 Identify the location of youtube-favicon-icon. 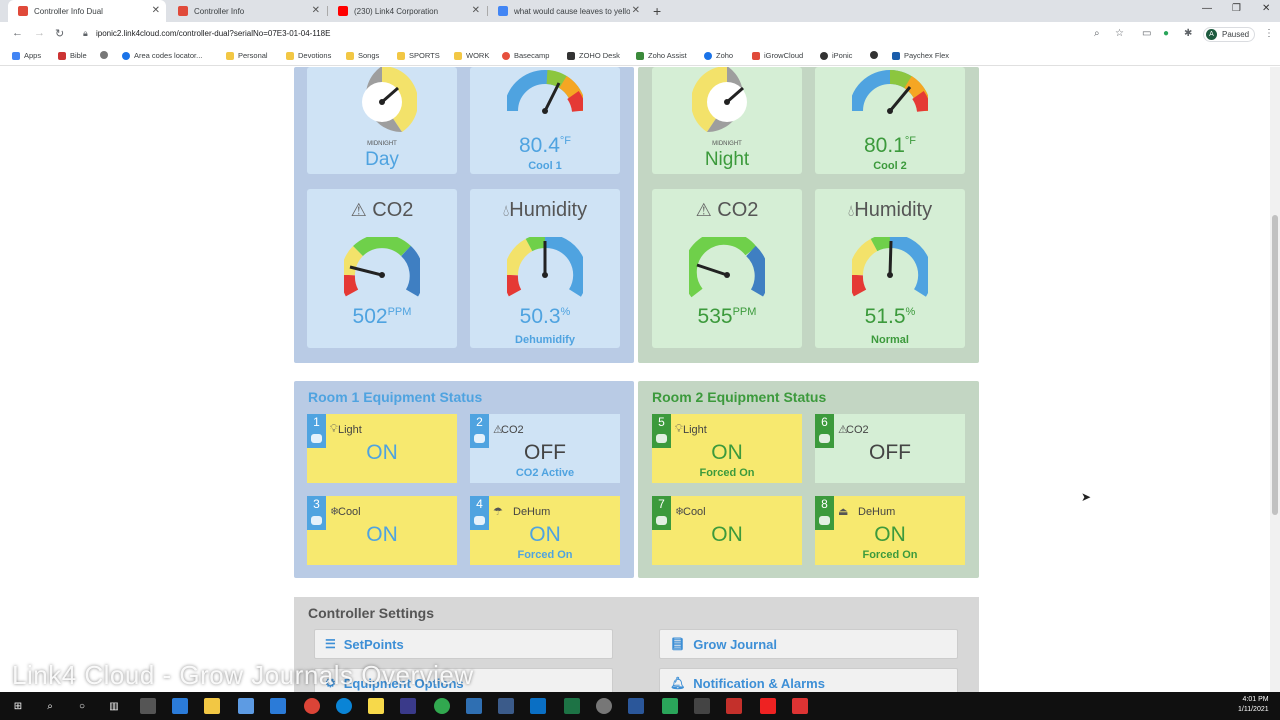
(343, 11).